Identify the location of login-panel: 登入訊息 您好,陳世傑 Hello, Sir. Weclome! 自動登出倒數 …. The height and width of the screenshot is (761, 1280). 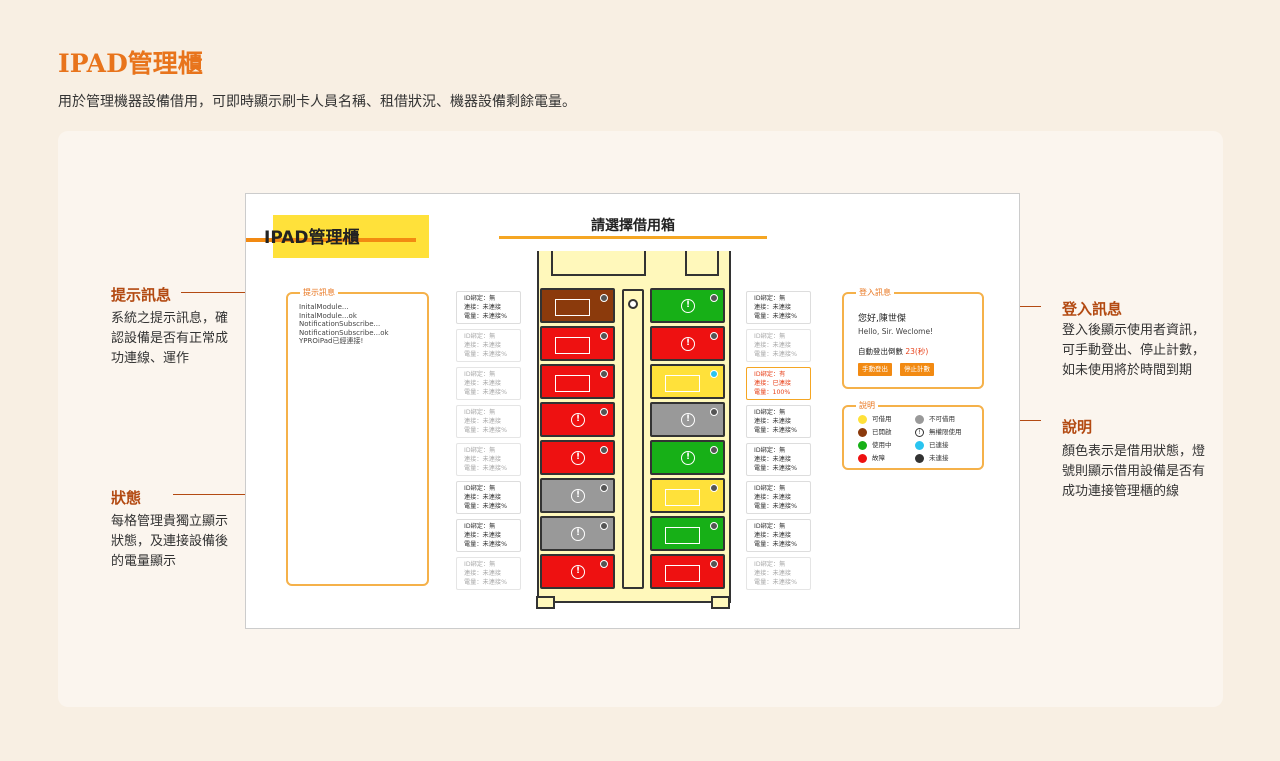
(913, 338).